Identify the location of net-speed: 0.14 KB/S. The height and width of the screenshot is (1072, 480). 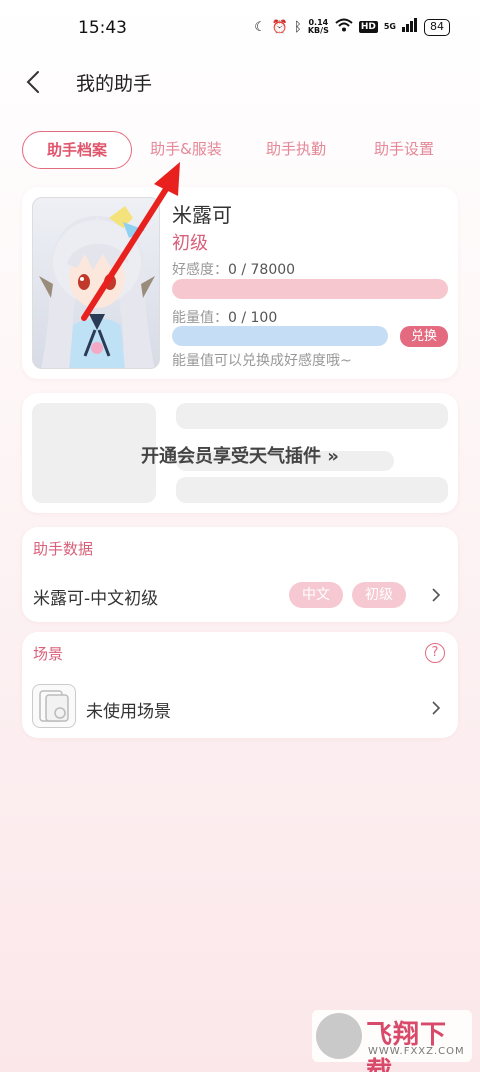
(318, 27).